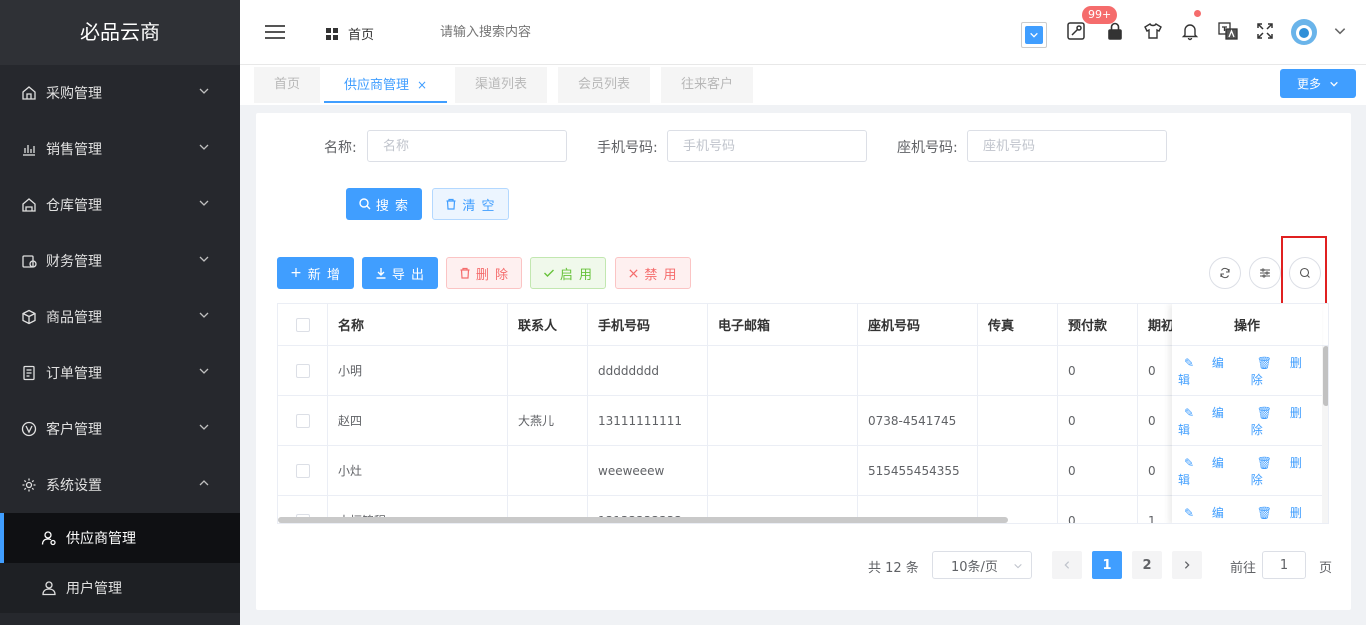 Image resolution: width=1366 pixels, height=625 pixels. What do you see at coordinates (120, 373) in the screenshot?
I see `menu-order: 订单管理` at bounding box center [120, 373].